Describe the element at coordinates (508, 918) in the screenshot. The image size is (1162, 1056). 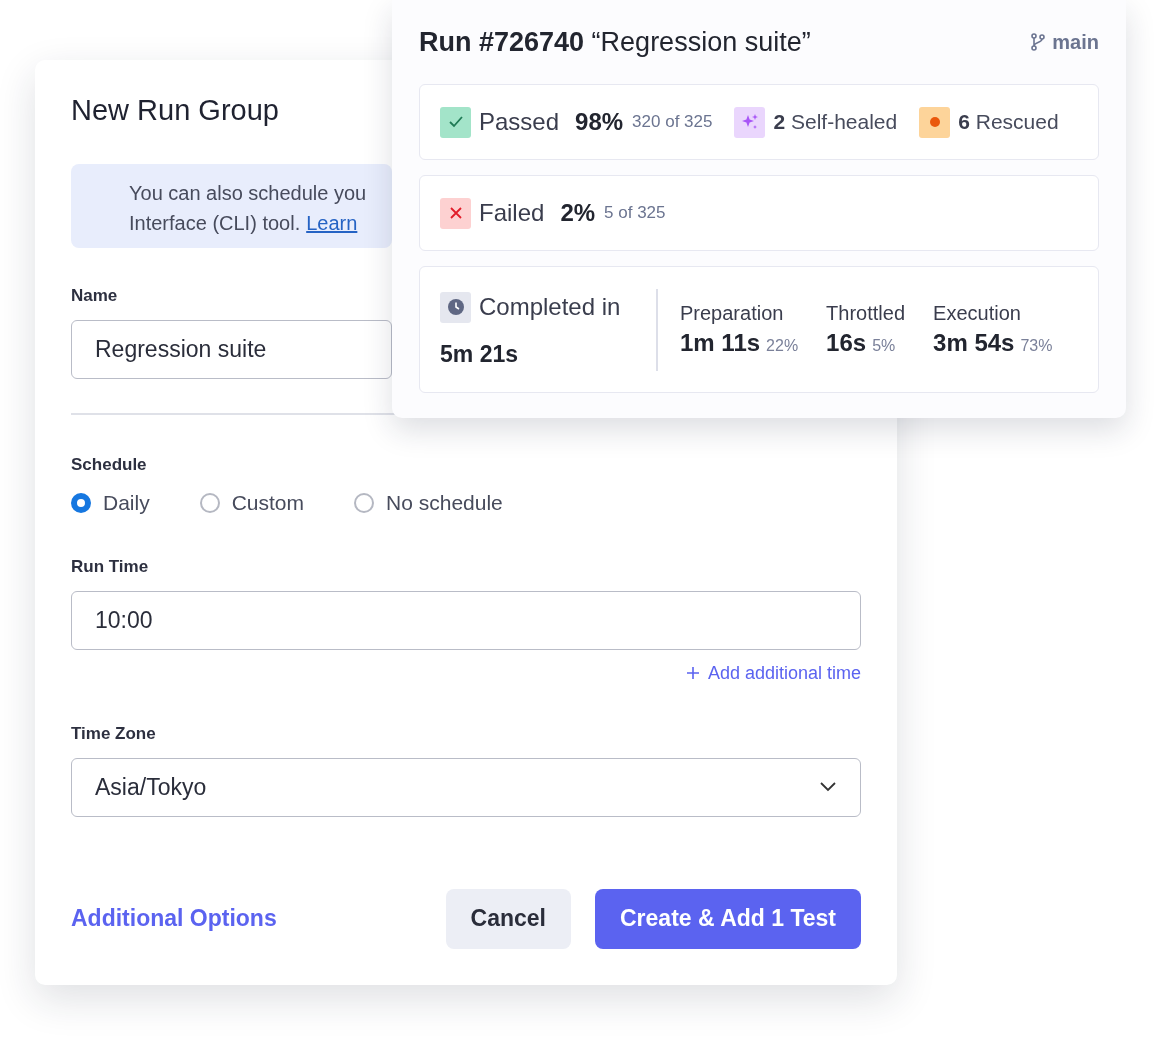
I see `cancel-button: Cancel` at that location.